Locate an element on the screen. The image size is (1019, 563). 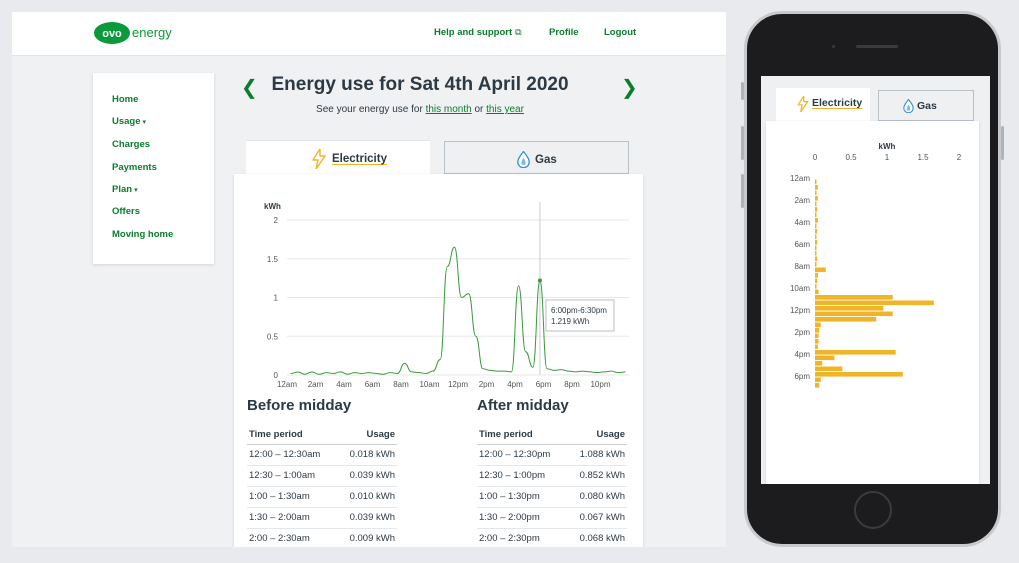
usage-cell: 0.068 kWh is located at coordinates (597, 537).